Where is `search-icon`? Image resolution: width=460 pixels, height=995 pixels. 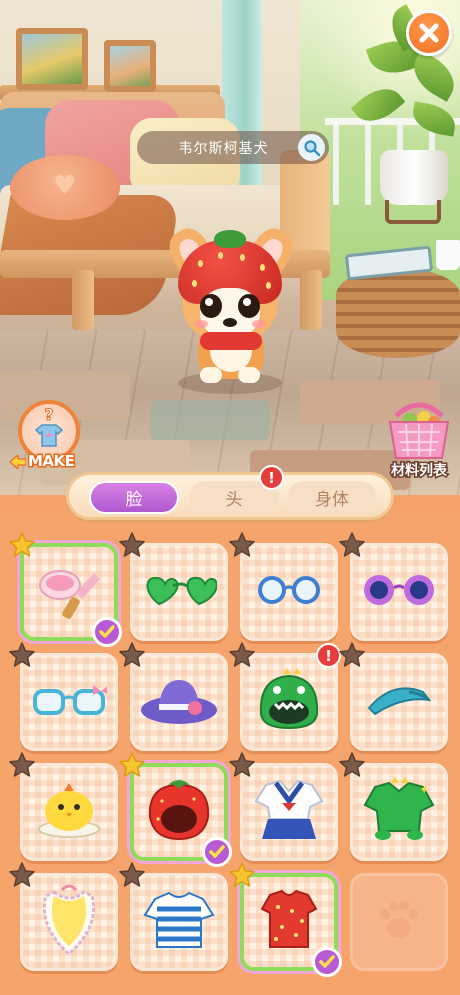 search-icon is located at coordinates (311, 147).